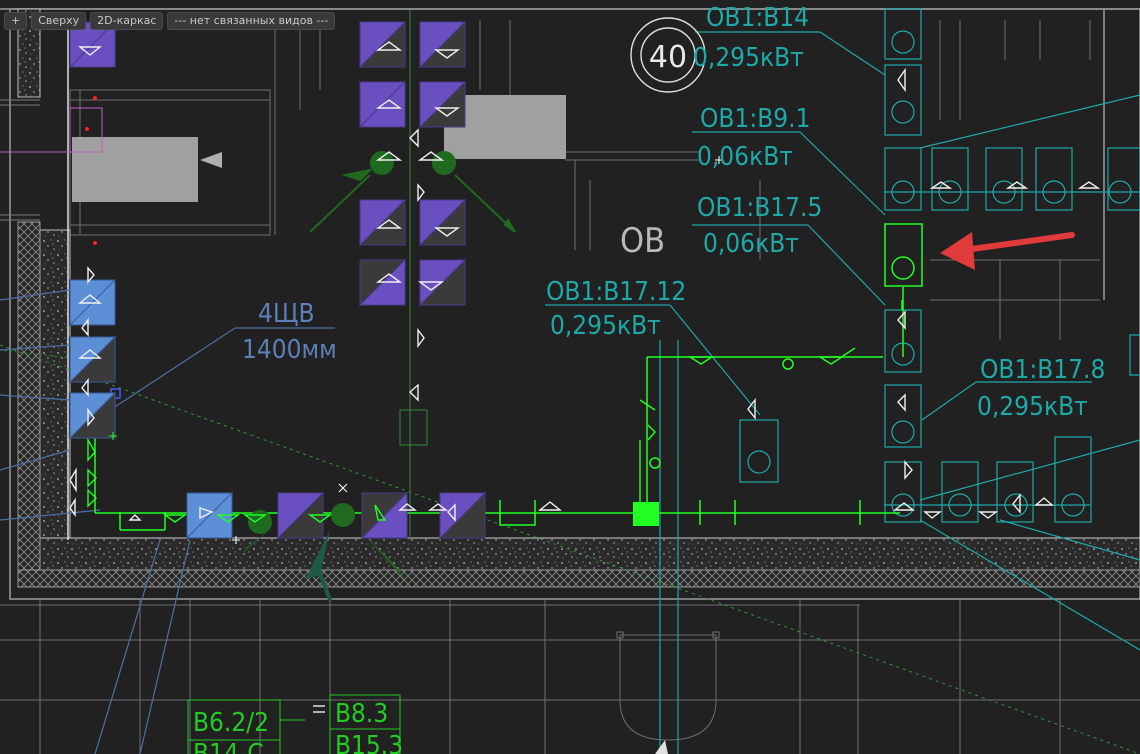  Describe the element at coordinates (127, 21) in the screenshot. I see `visual-style-button: 2D-каркас` at that location.